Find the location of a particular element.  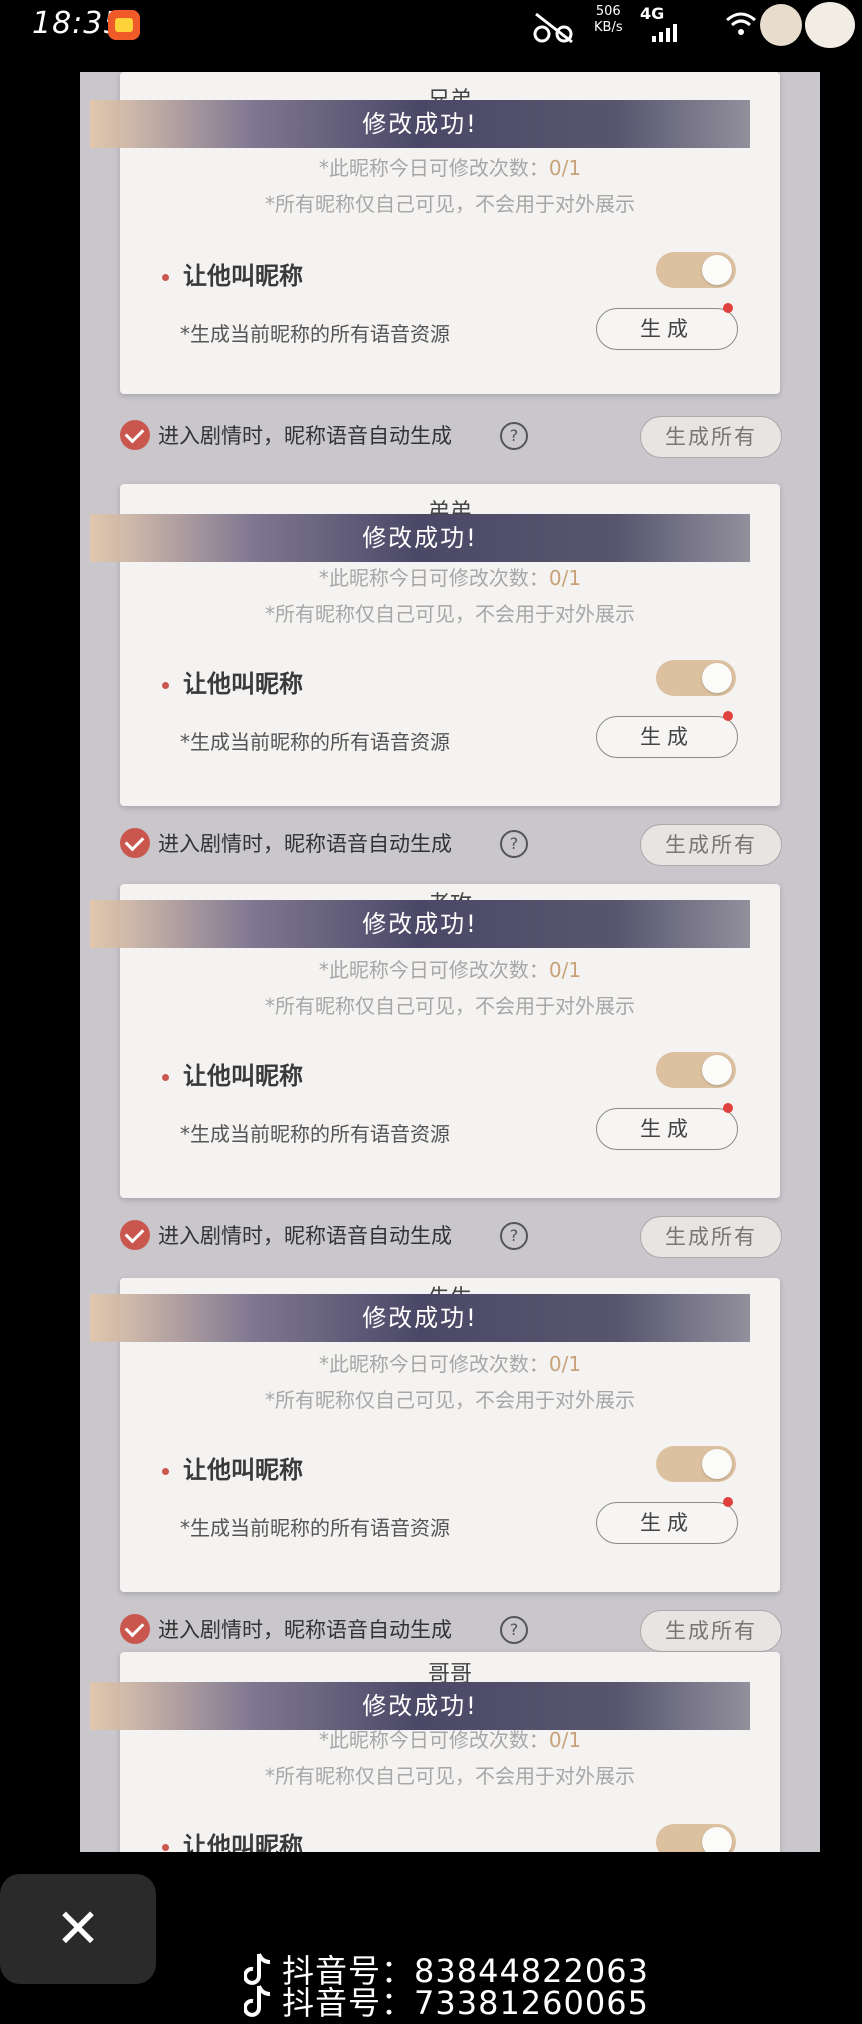

net-speed: 506 KB/s is located at coordinates (608, 20).